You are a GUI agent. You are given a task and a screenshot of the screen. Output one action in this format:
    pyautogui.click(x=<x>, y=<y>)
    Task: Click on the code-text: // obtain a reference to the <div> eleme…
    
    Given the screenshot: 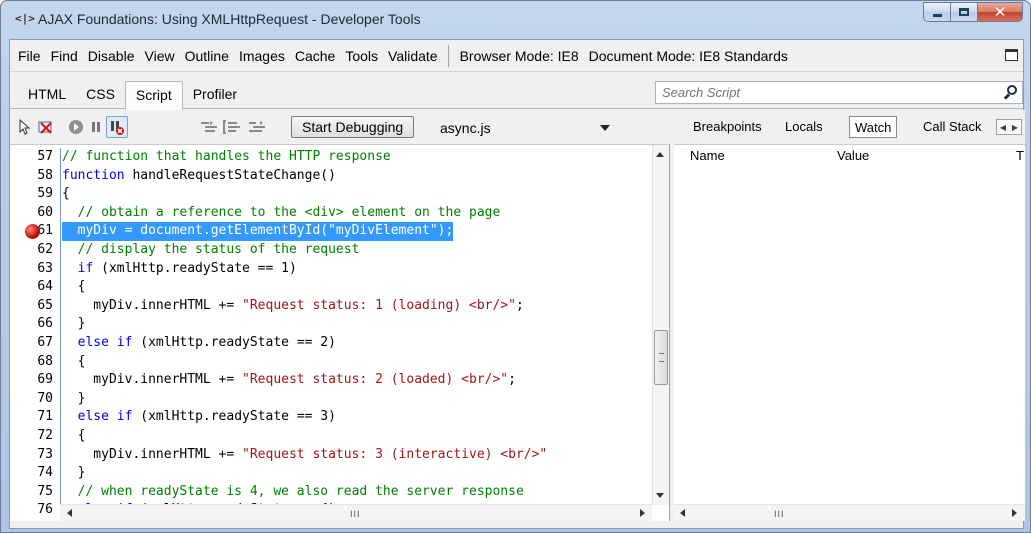 What is the action you would take?
    pyautogui.click(x=281, y=213)
    